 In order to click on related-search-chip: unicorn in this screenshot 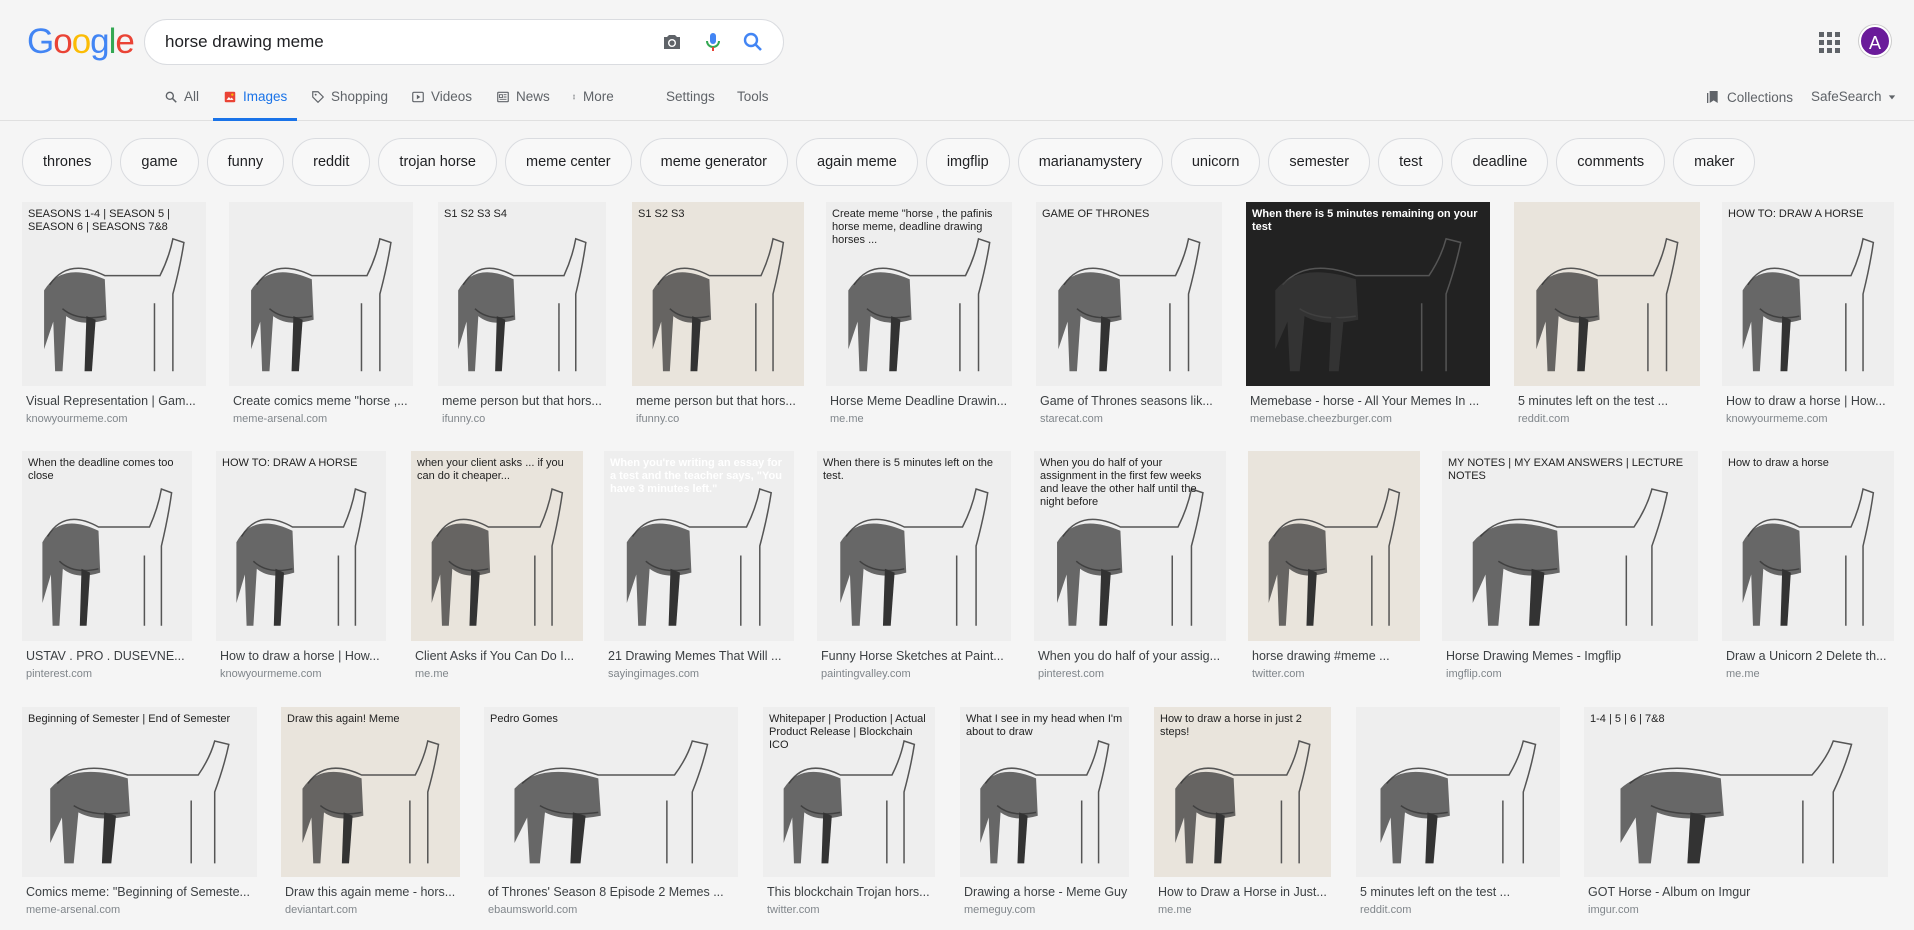, I will do `click(1215, 162)`.